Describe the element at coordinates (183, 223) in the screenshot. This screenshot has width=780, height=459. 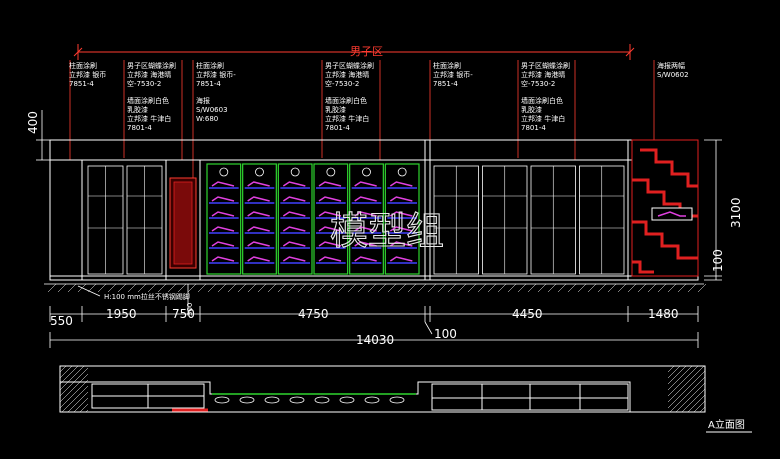
I see `red-poster-panel` at that location.